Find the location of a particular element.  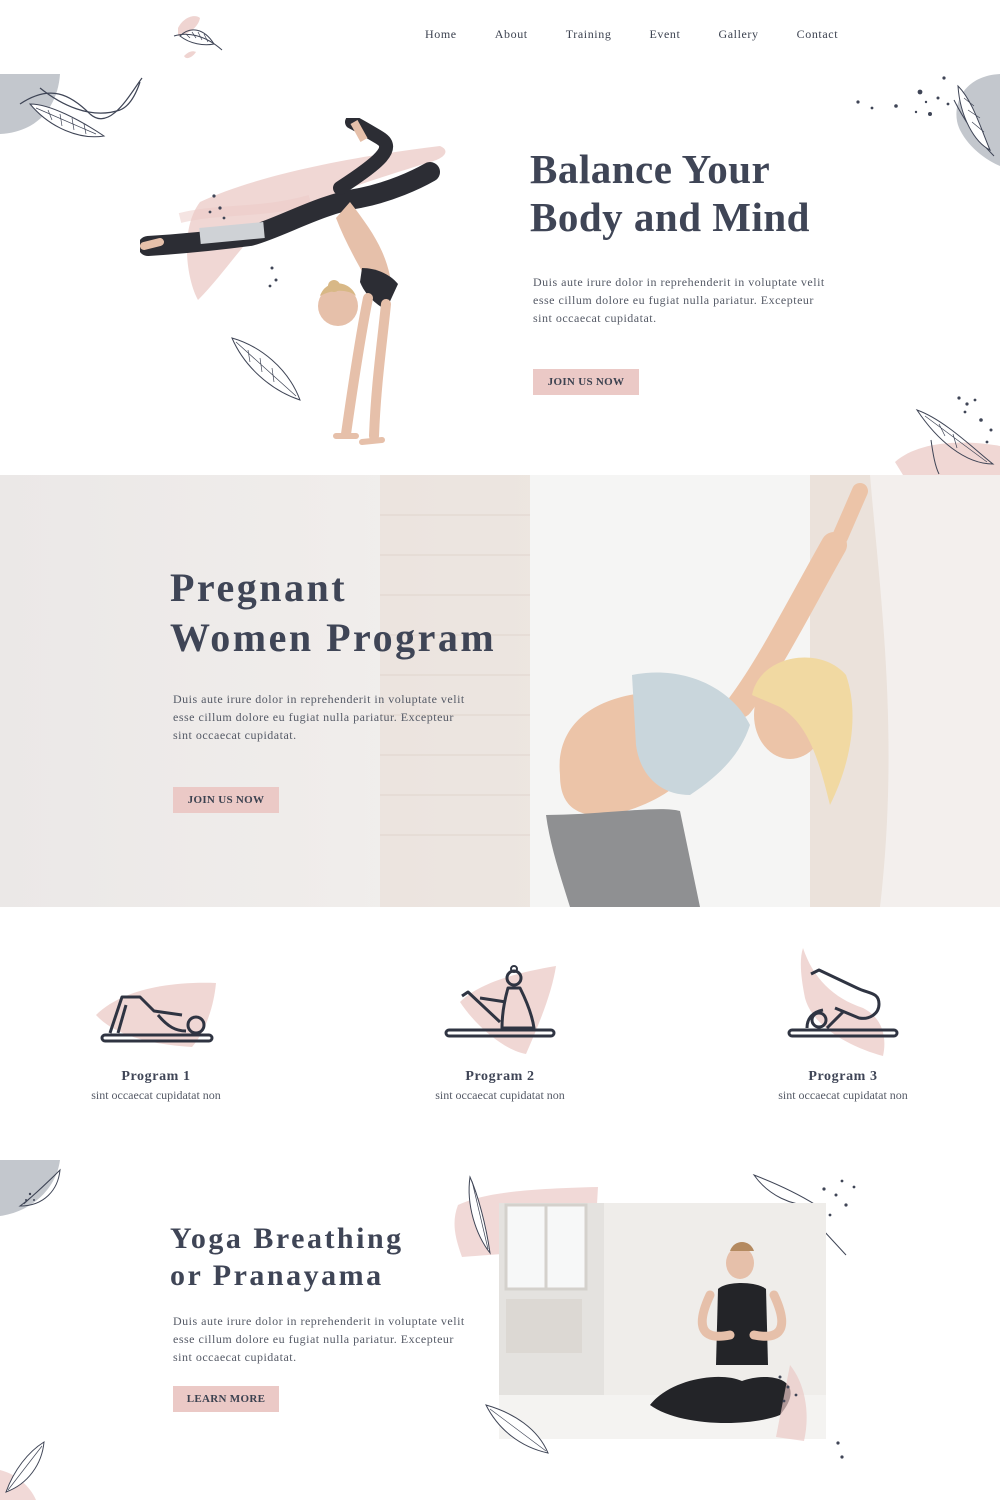

hero-title-line-1: Balance Your is located at coordinates (650, 169).